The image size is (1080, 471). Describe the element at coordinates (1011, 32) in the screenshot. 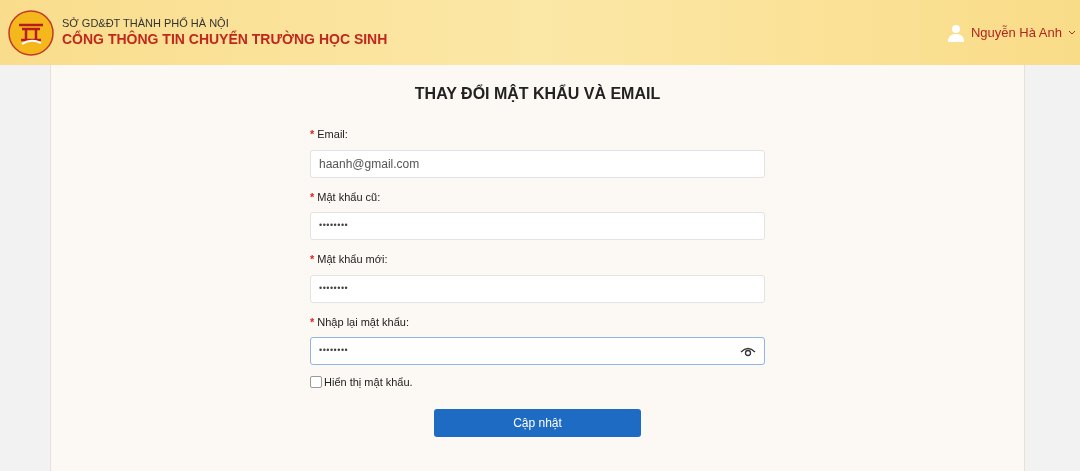

I see `user-menu: Nguyễn Hà Anh` at that location.